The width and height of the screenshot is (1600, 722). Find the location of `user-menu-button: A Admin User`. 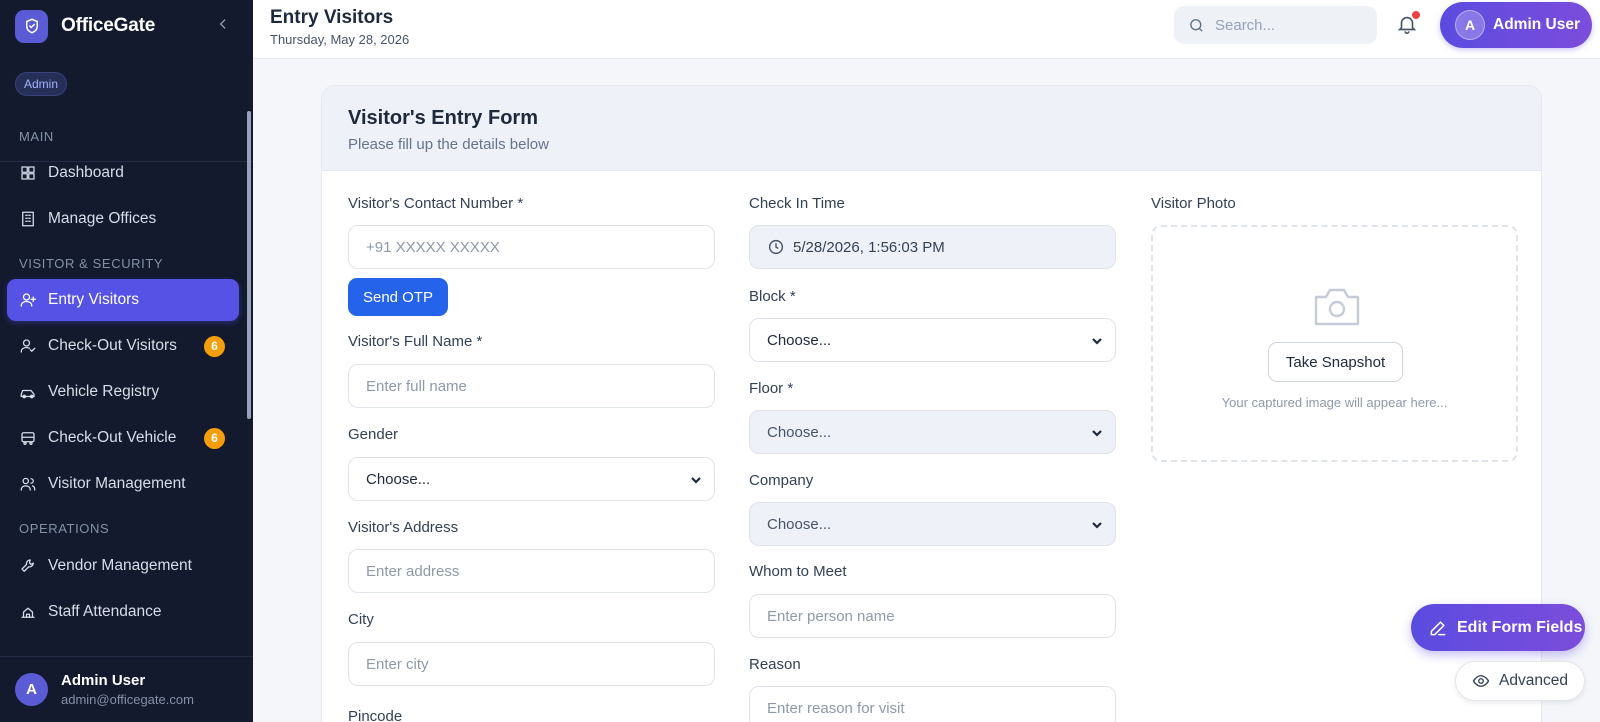

user-menu-button: A Admin User is located at coordinates (1516, 25).